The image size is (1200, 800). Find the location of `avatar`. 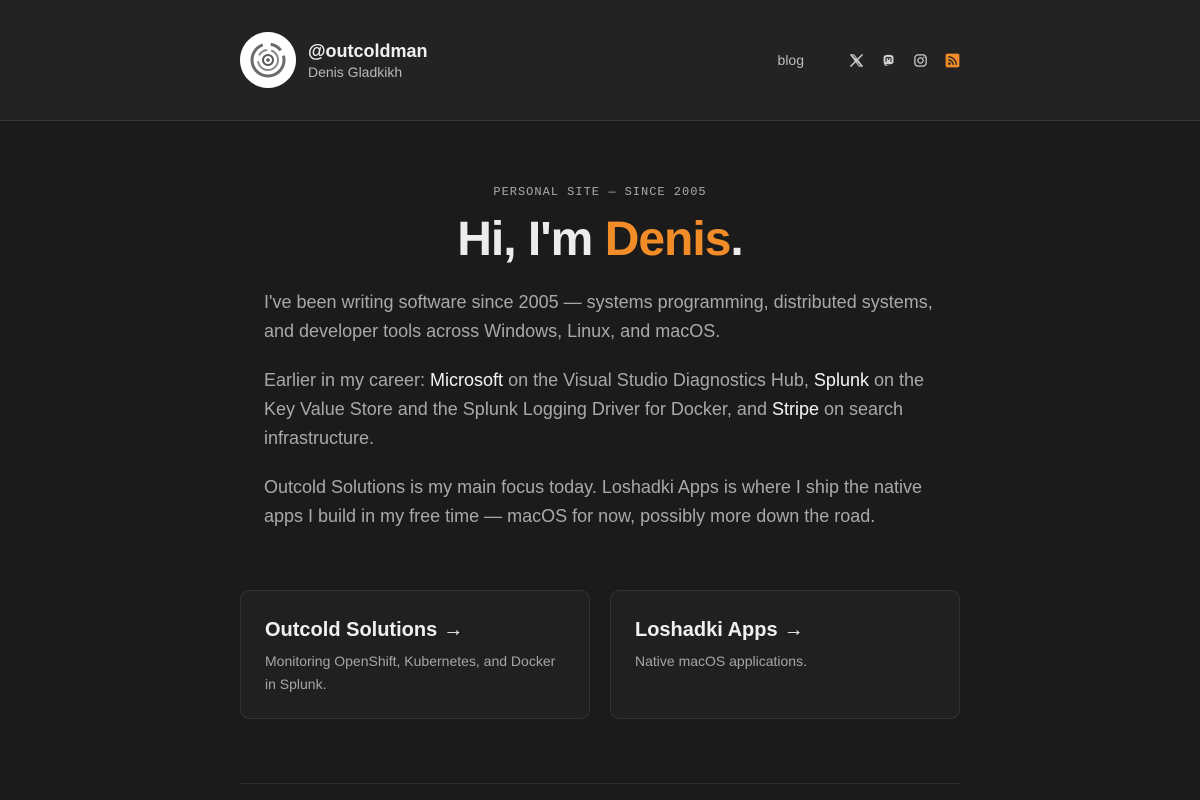

avatar is located at coordinates (268, 60).